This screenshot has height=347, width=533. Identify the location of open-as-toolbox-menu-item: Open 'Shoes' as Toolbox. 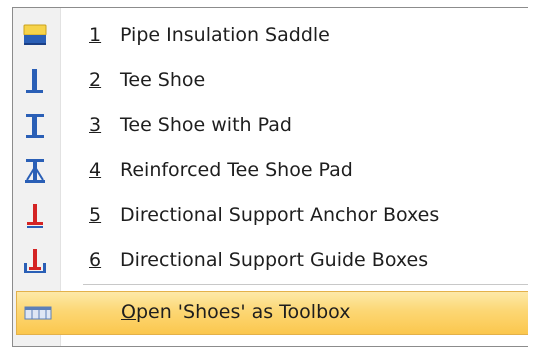
(272, 313).